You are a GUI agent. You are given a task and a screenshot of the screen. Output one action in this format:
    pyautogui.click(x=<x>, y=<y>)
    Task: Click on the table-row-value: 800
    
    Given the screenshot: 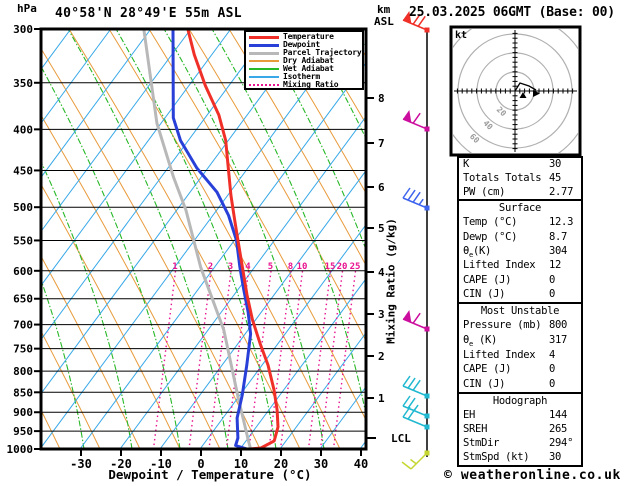 What is the action you would take?
    pyautogui.click(x=558, y=325)
    